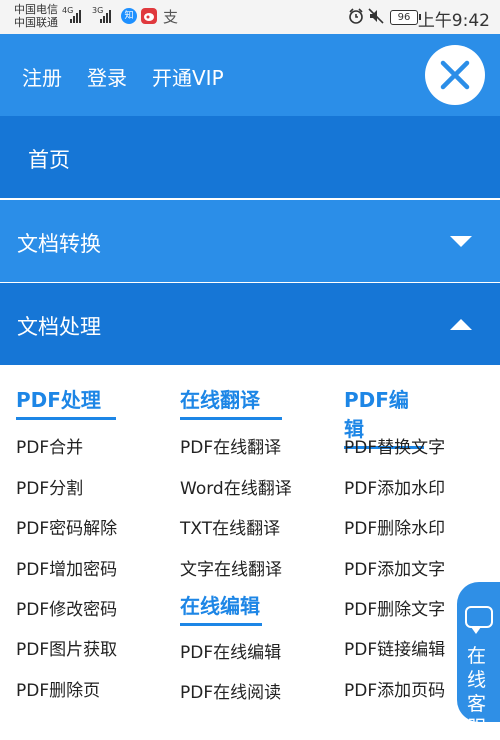 Image resolution: width=500 pixels, height=740 pixels. I want to click on chevron-up-icon, so click(461, 324).